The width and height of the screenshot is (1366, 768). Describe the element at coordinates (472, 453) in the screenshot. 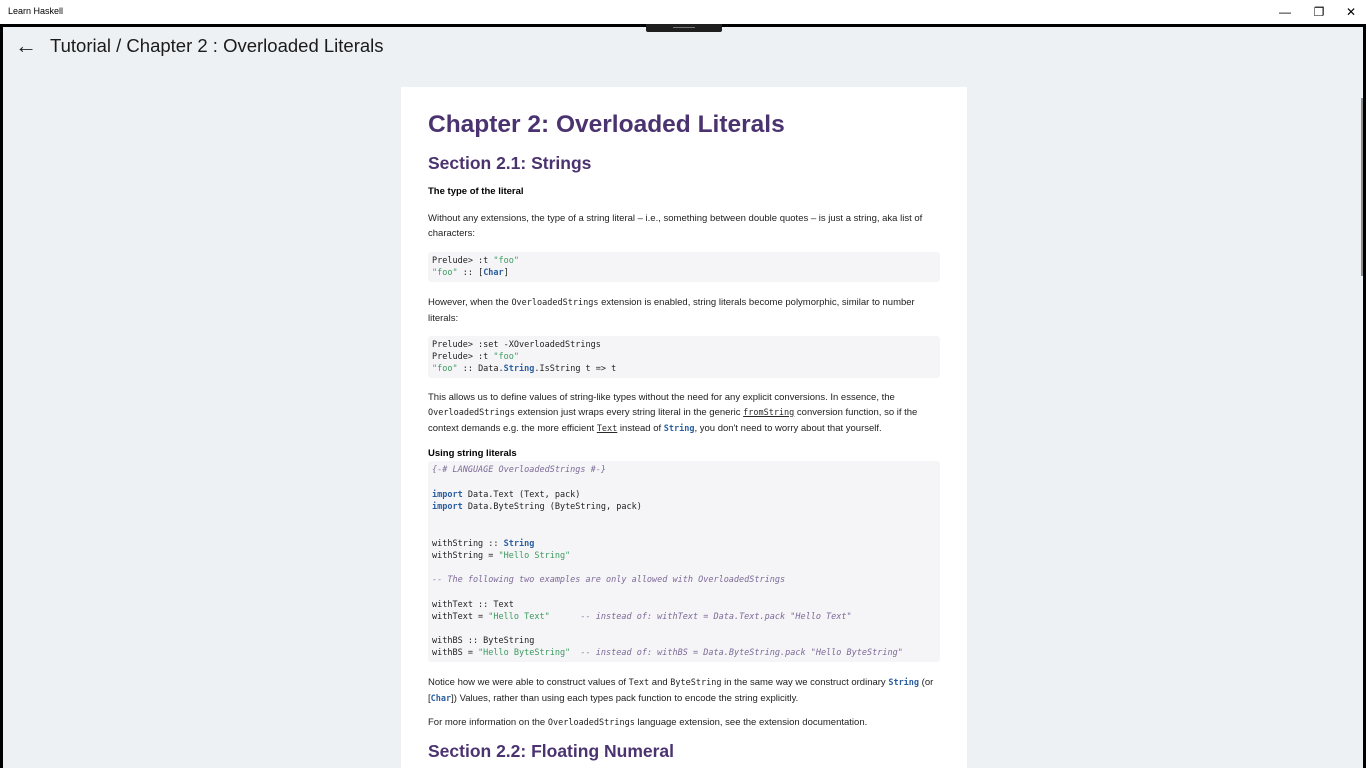

I see `subheading-using-literals: Using string literals` at that location.